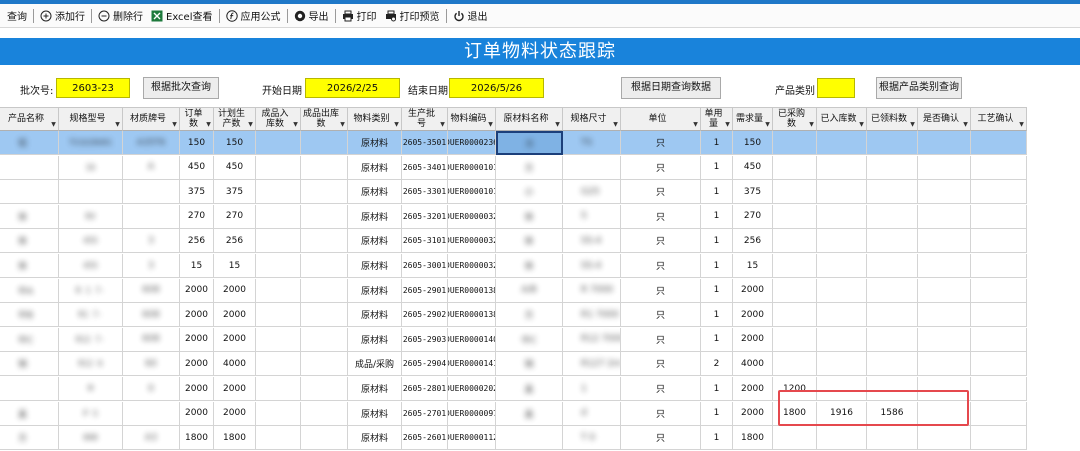 Image resolution: width=1080 pixels, height=451 pixels. Describe the element at coordinates (425, 364) in the screenshot. I see `table-cell: 2605-2904` at that location.